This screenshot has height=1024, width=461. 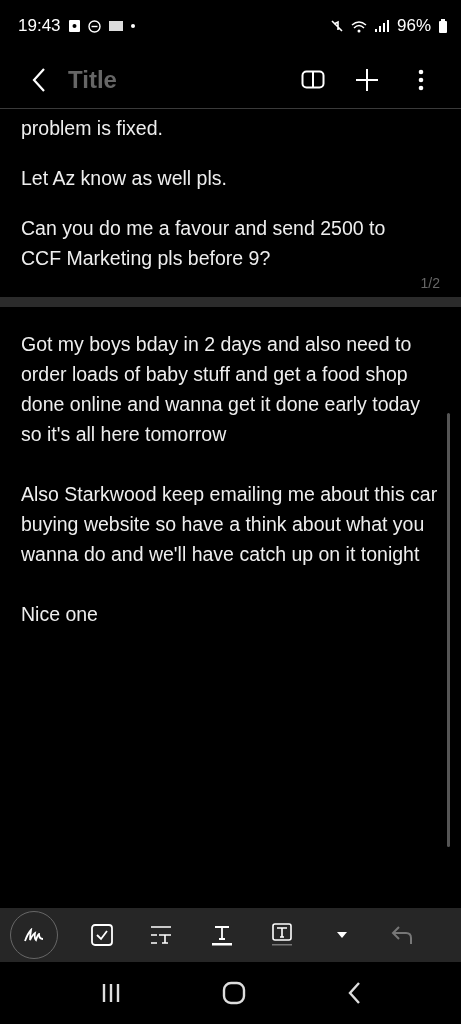 I want to click on note-paragraph: Nice one, so click(x=60, y=614).